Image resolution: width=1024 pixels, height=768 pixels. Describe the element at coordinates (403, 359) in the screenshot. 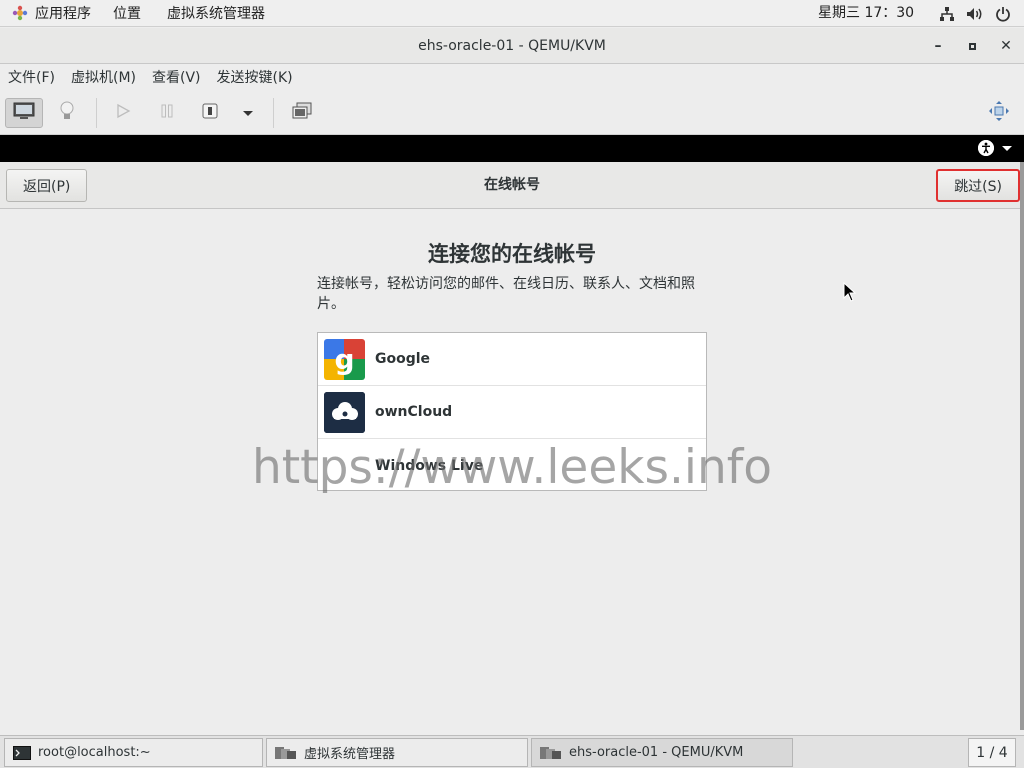

I see `account-name: Google` at that location.